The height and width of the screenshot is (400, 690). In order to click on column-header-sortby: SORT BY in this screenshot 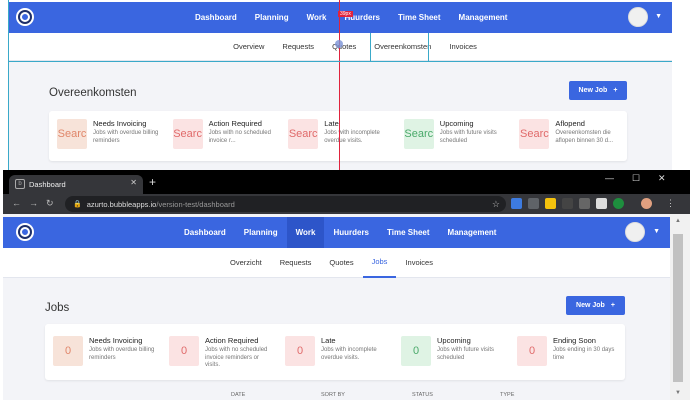, I will do `click(333, 395)`.